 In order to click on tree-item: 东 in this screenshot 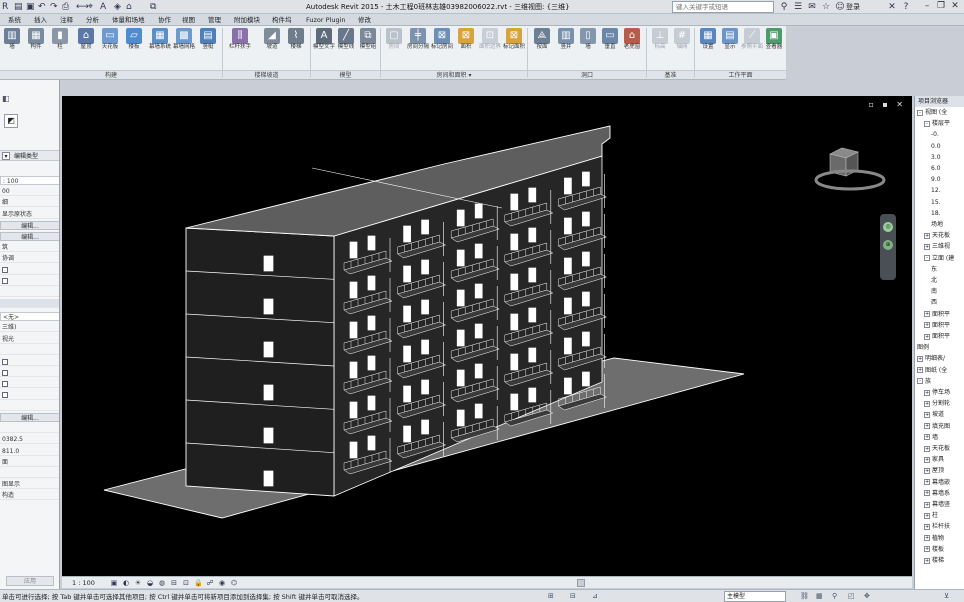, I will do `click(934, 270)`.